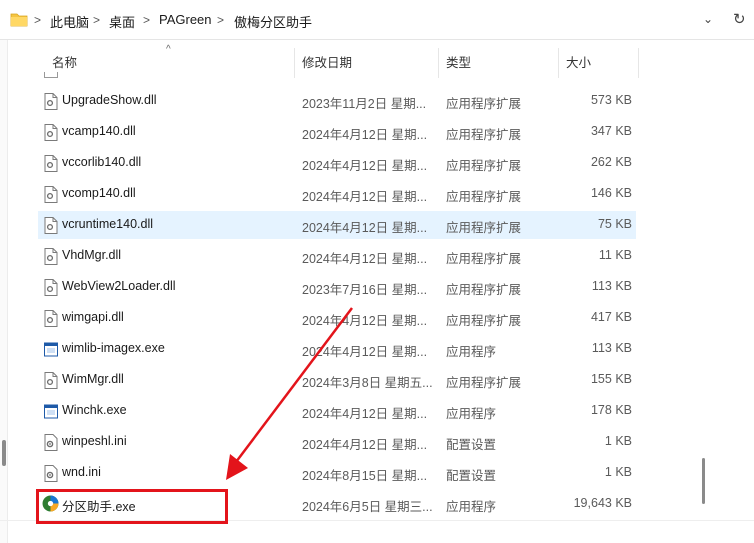 This screenshot has width=754, height=543. Describe the element at coordinates (122, 21) in the screenshot. I see `breadcrumb-desktop: 桌面` at that location.